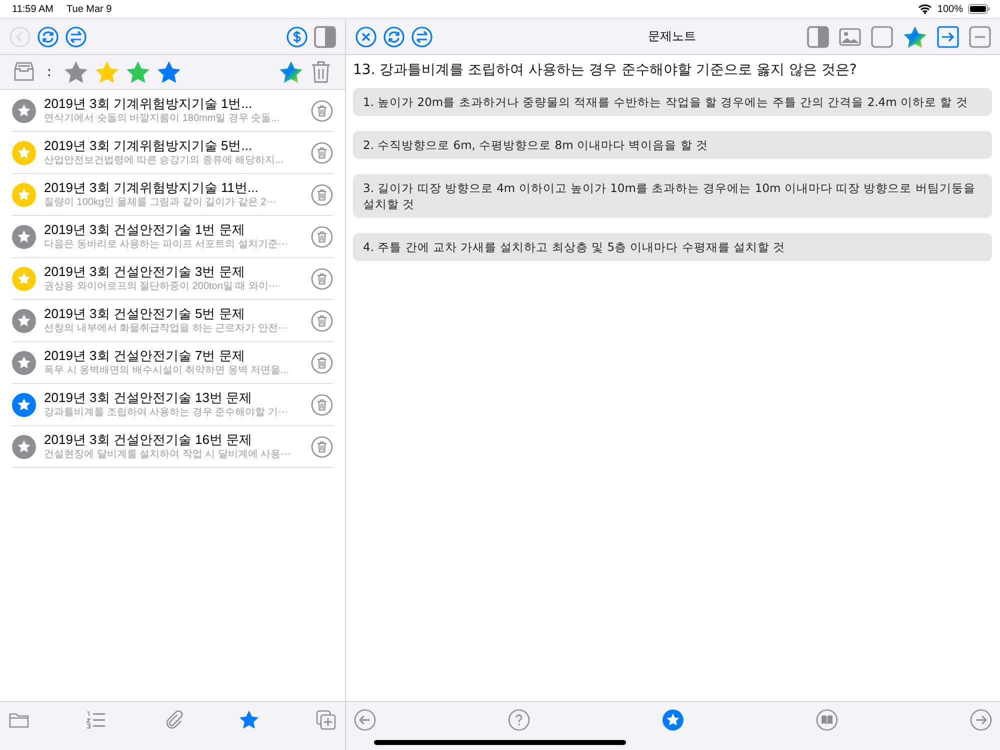 The width and height of the screenshot is (1000, 750). What do you see at coordinates (672, 102) in the screenshot?
I see `answer-option: 1. 높이가 20m를 초과하거나 중량물의 적재를 수반하는 작업을 할 경우에는 주틀 간의 간격을 2.4m 이하로 할 것` at bounding box center [672, 102].